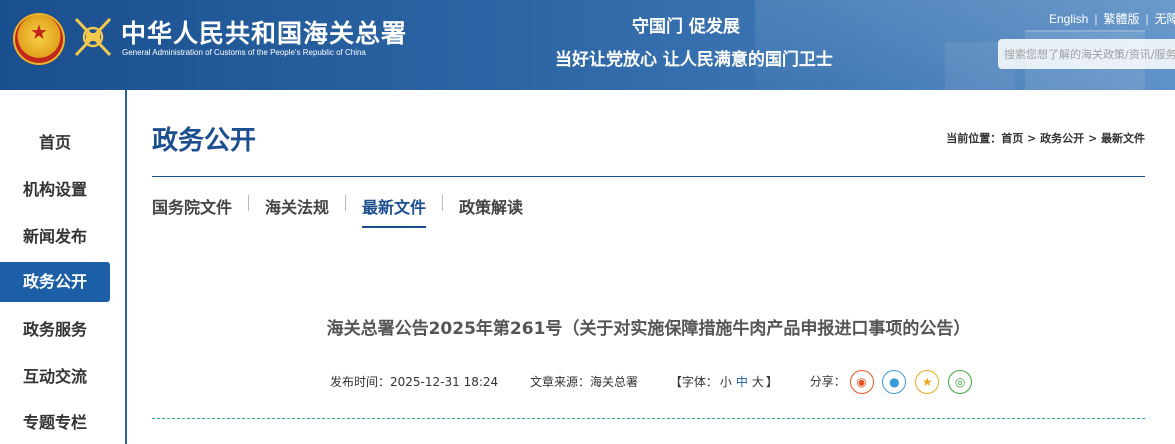 The width and height of the screenshot is (1175, 444). Describe the element at coordinates (686, 27) in the screenshot. I see `slogan-line-1: 守国门 促发展` at that location.